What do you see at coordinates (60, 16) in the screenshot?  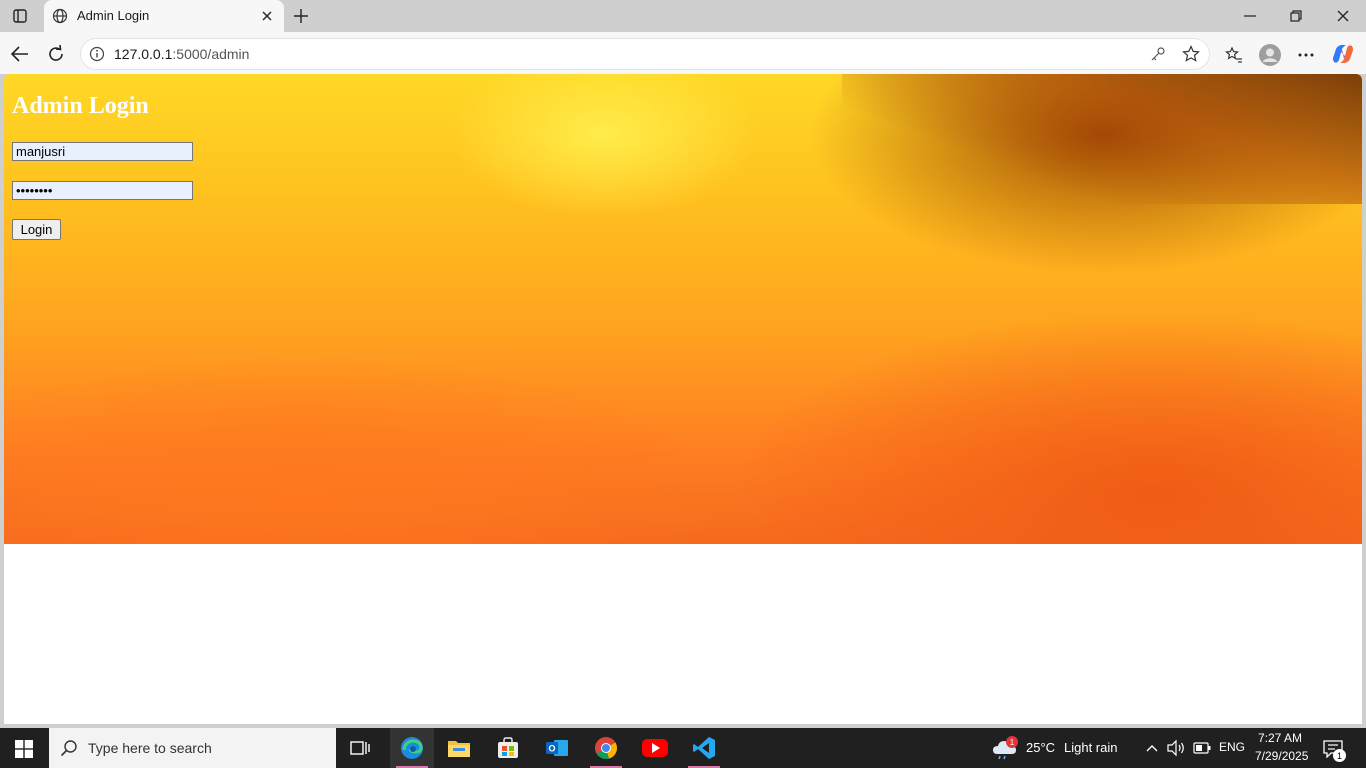 I see `globe-icon` at bounding box center [60, 16].